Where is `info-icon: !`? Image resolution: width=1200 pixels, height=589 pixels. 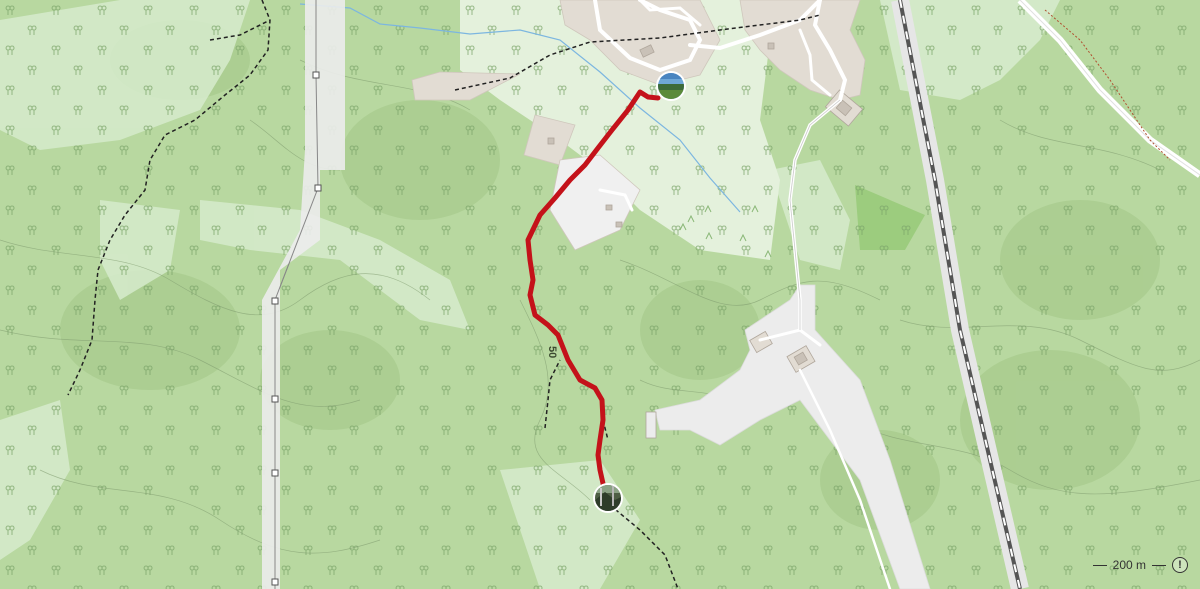
info-icon: ! is located at coordinates (1180, 565).